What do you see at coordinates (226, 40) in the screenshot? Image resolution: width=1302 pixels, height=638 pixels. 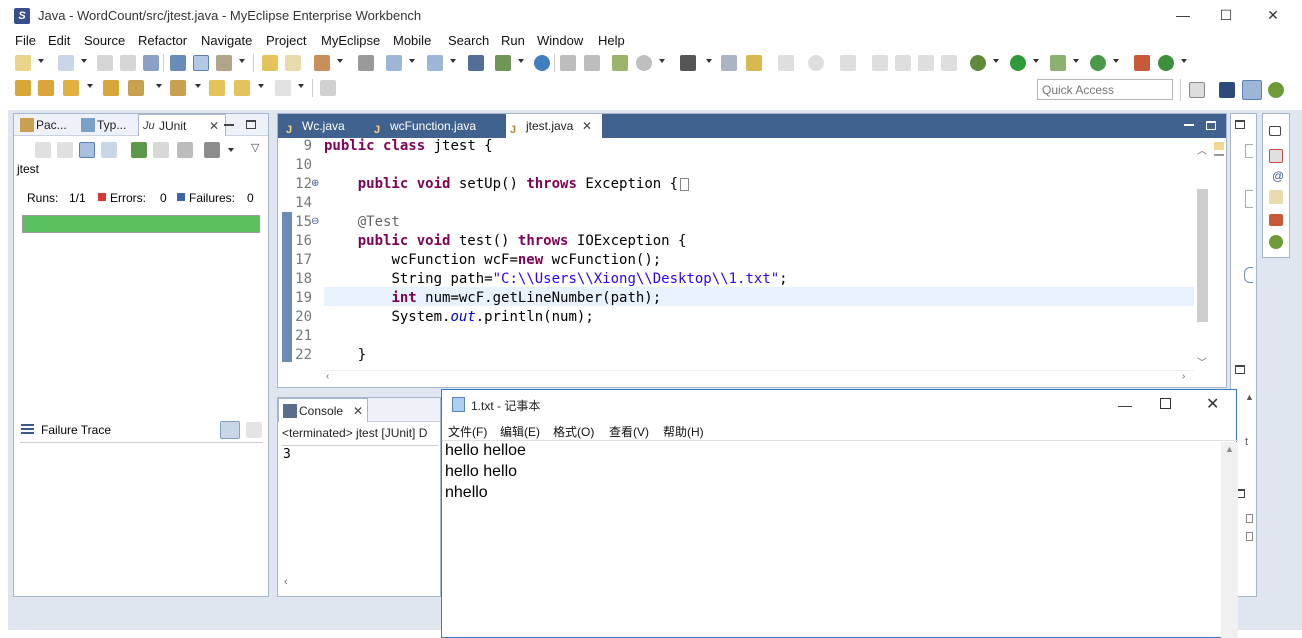 I see `menu-navigate: Navigate` at bounding box center [226, 40].